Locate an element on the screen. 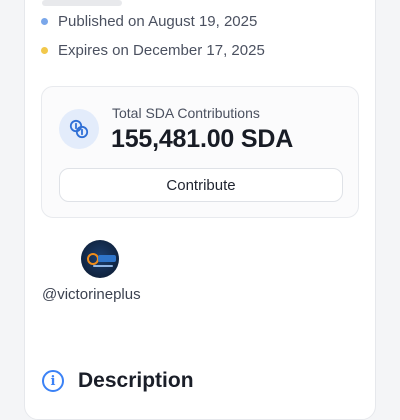  avatar-logo-line is located at coordinates (103, 266).